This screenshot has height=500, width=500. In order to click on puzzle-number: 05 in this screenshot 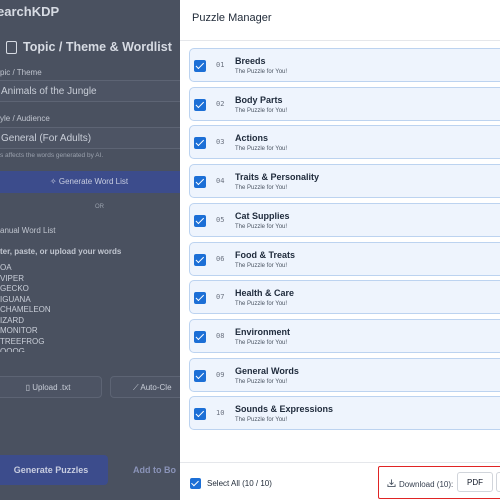, I will do `click(220, 219)`.